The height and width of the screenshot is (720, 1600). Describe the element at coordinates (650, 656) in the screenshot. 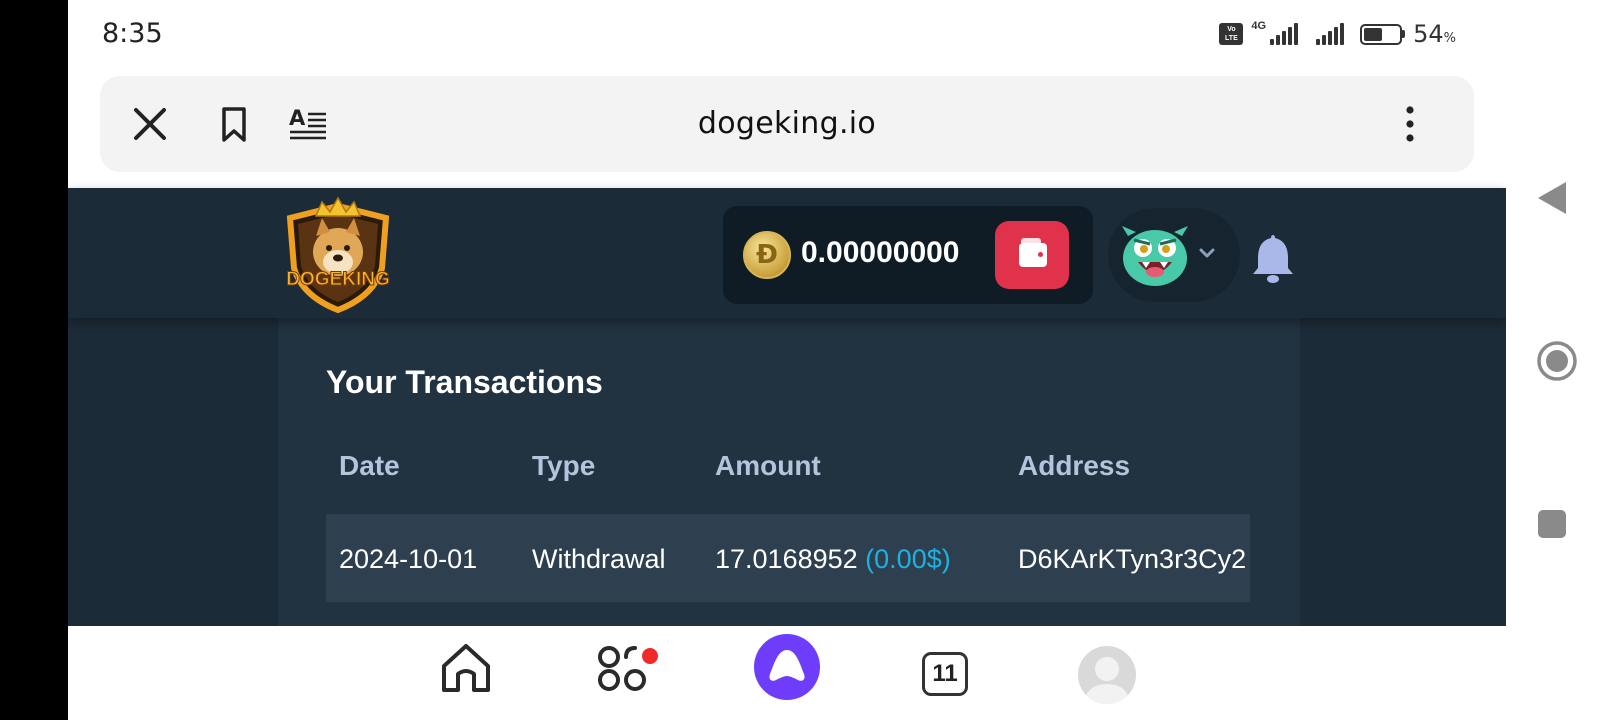

I see `notification-dot` at that location.